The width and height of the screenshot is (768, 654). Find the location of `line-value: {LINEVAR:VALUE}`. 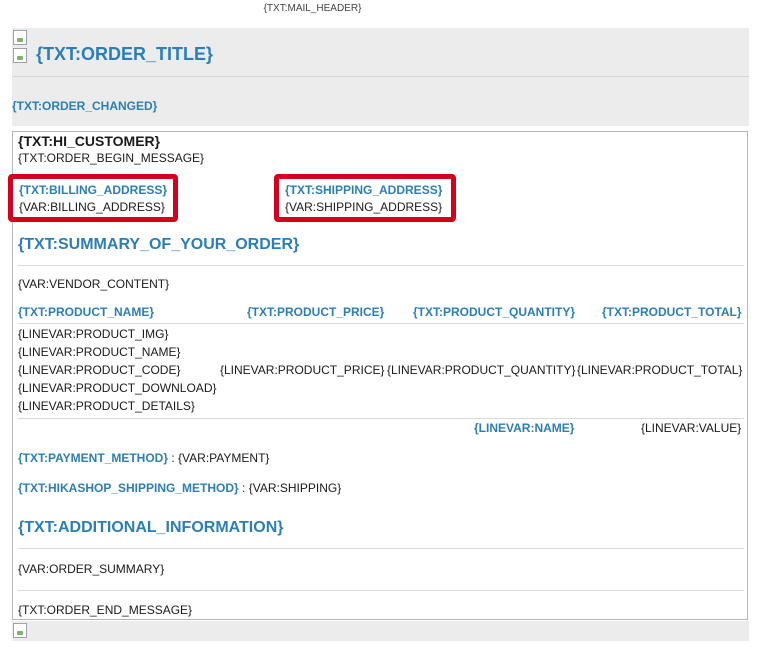

line-value: {LINEVAR:VALUE} is located at coordinates (691, 428).